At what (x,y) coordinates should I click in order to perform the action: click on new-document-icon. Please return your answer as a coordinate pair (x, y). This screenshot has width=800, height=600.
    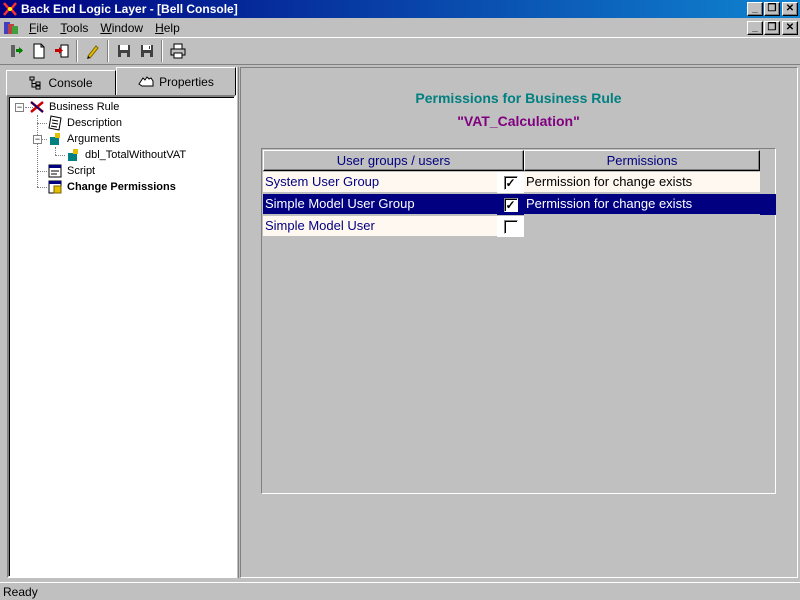
    Looking at the image, I should click on (38, 51).